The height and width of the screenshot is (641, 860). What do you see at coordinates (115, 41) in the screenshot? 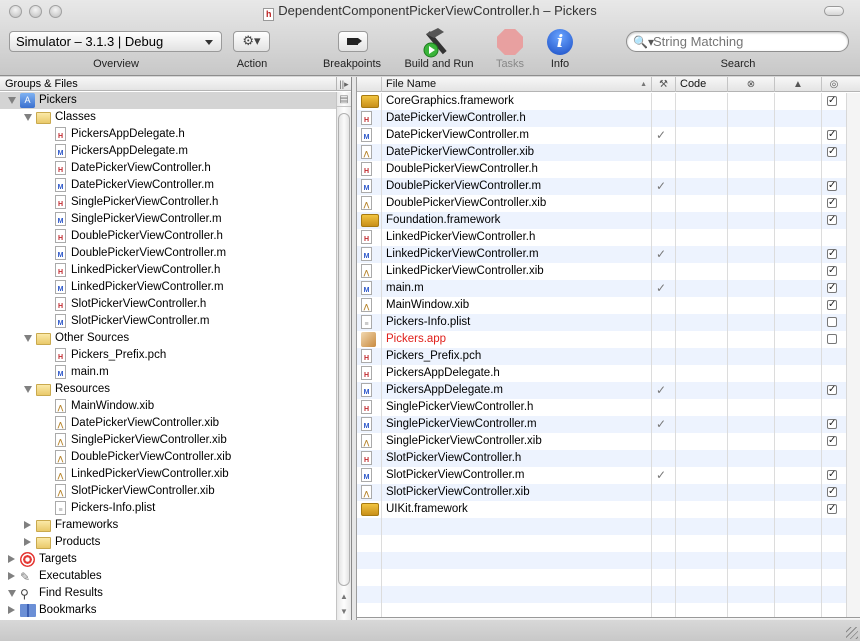
I see `overview-popup: Simulator – 3.1.3 | Debug` at bounding box center [115, 41].